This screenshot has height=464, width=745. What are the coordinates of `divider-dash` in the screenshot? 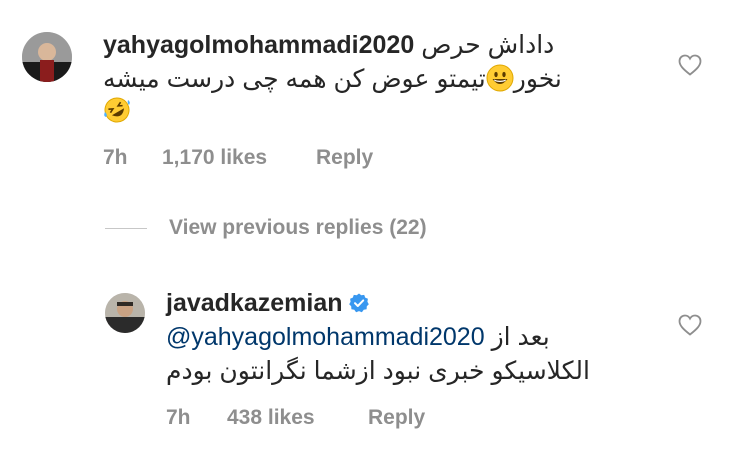 It's located at (126, 228).